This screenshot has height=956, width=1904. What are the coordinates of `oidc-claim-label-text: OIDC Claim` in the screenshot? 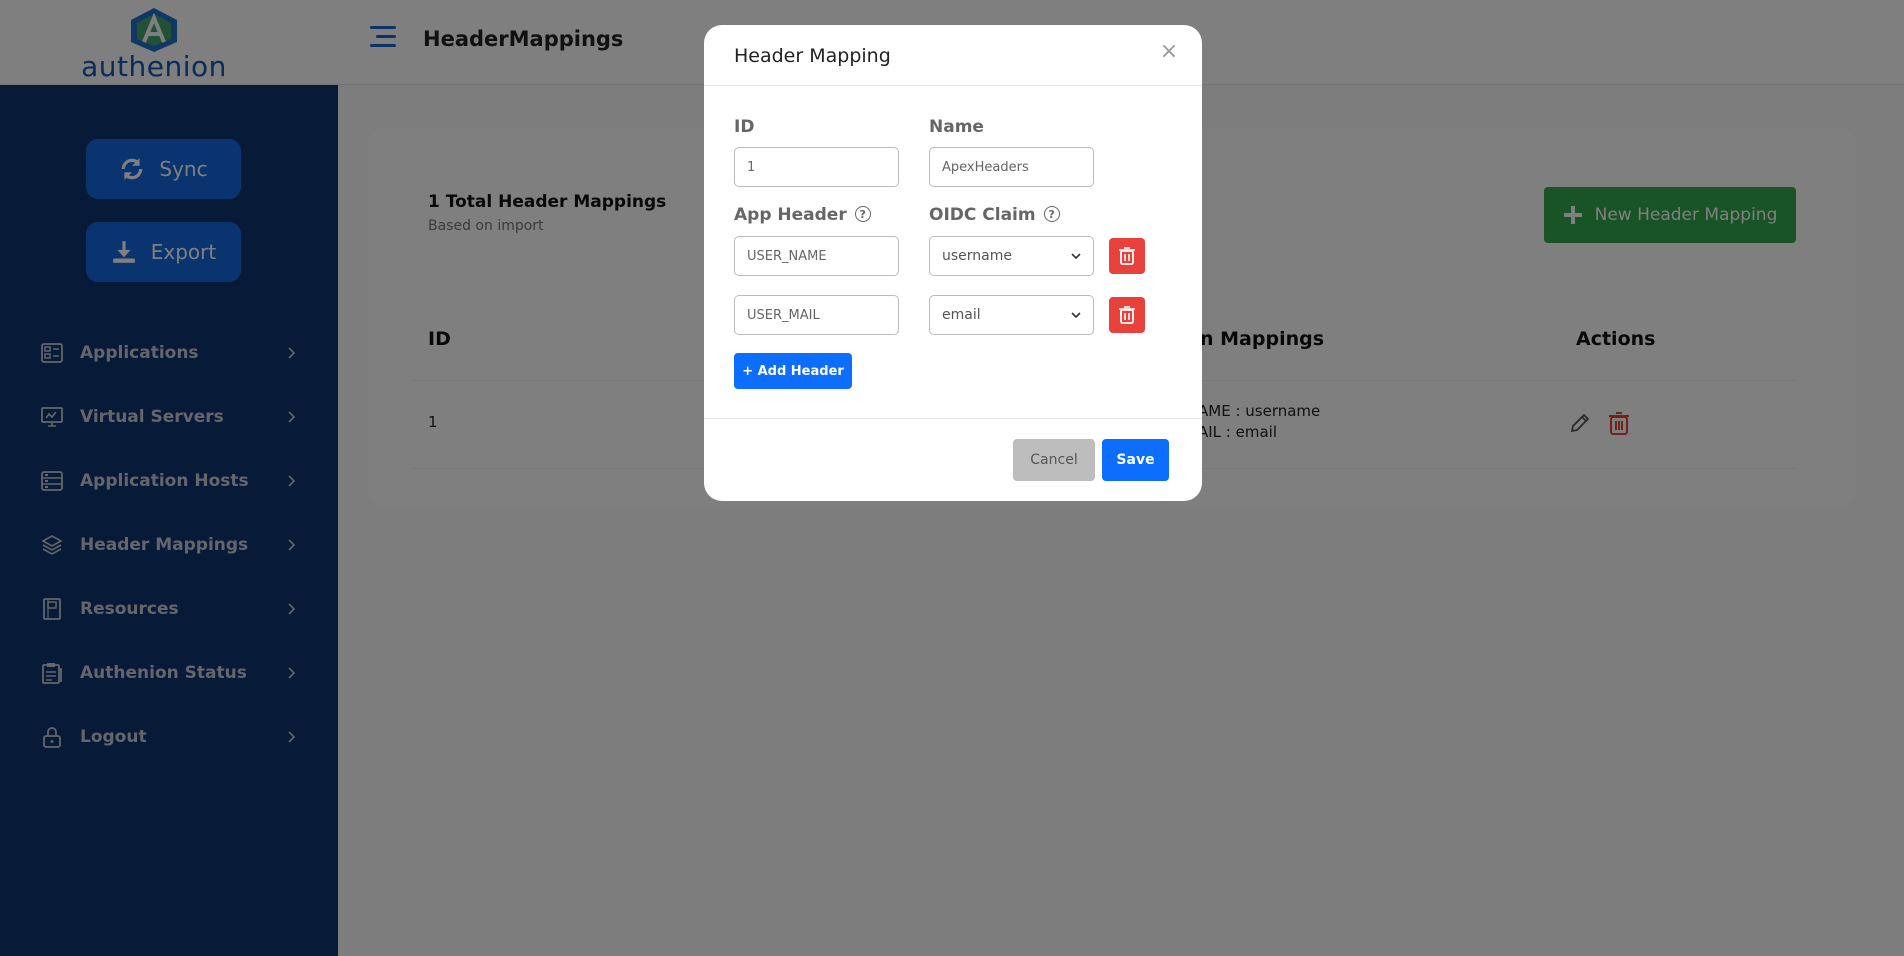 It's located at (982, 215).